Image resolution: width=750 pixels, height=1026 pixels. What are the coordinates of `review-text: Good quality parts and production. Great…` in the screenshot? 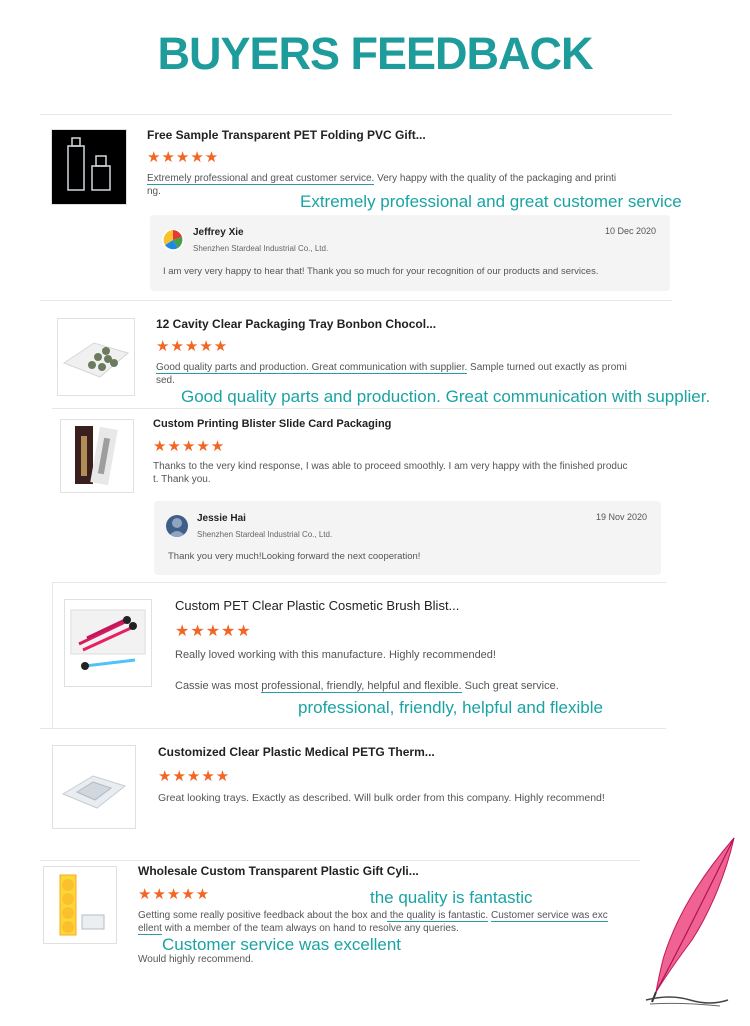 It's located at (391, 374).